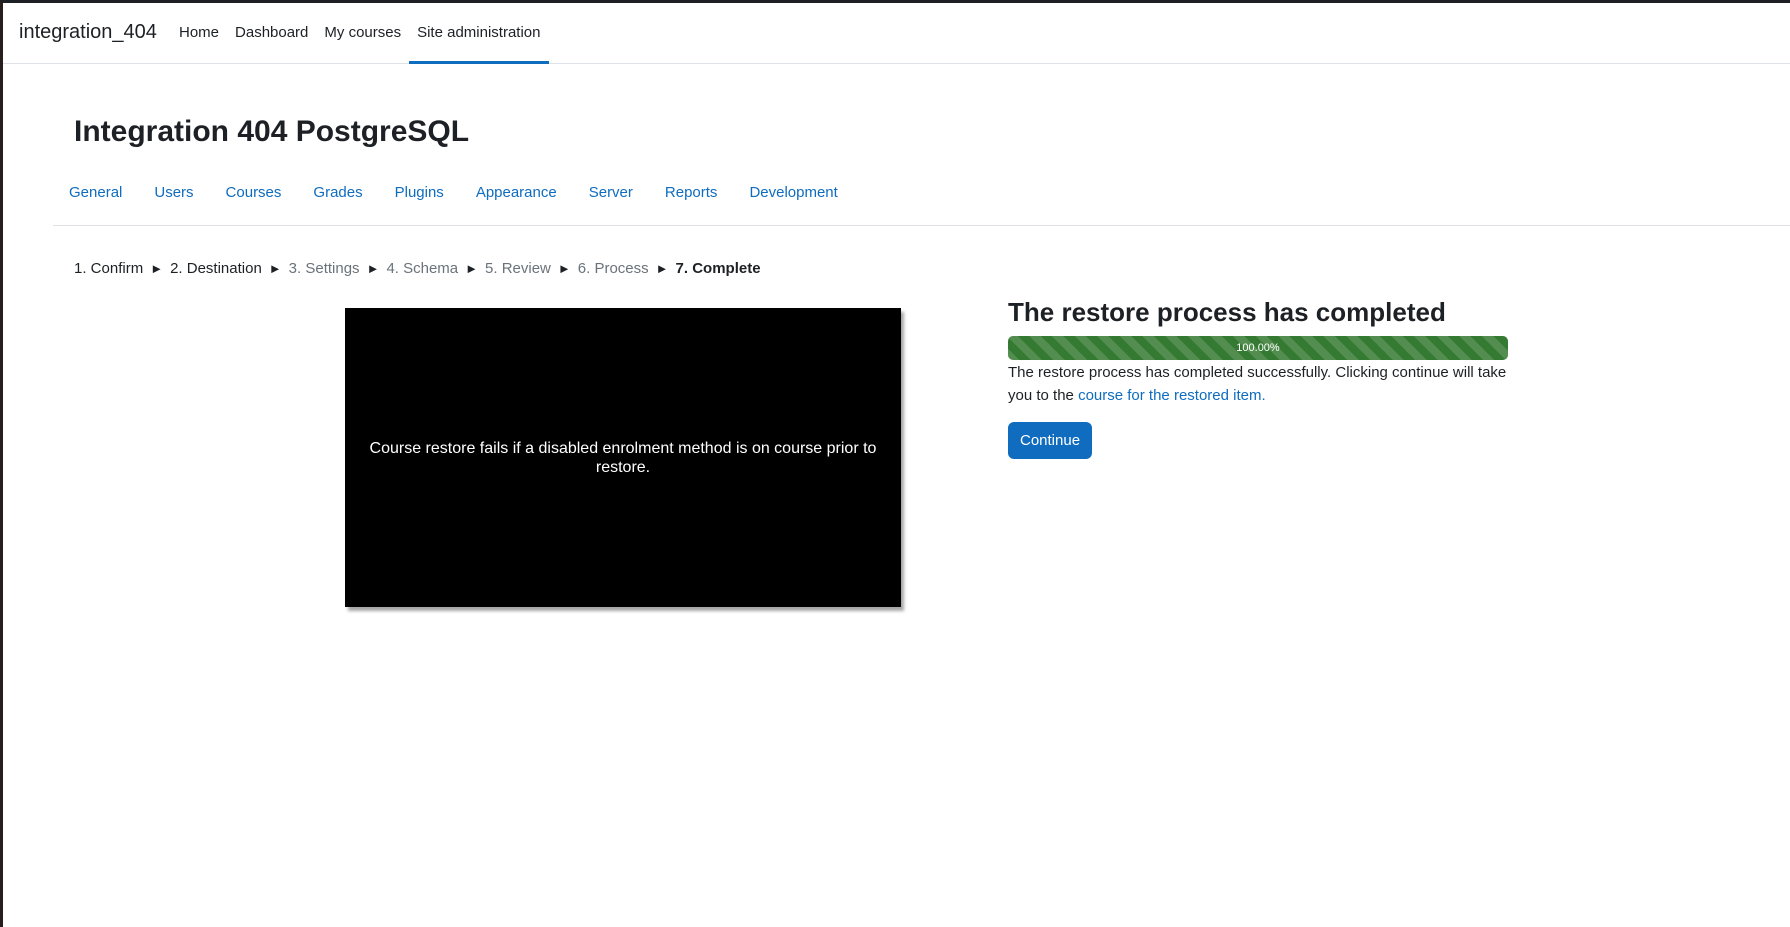 Image resolution: width=1790 pixels, height=927 pixels. I want to click on tab-reports: Reports, so click(691, 193).